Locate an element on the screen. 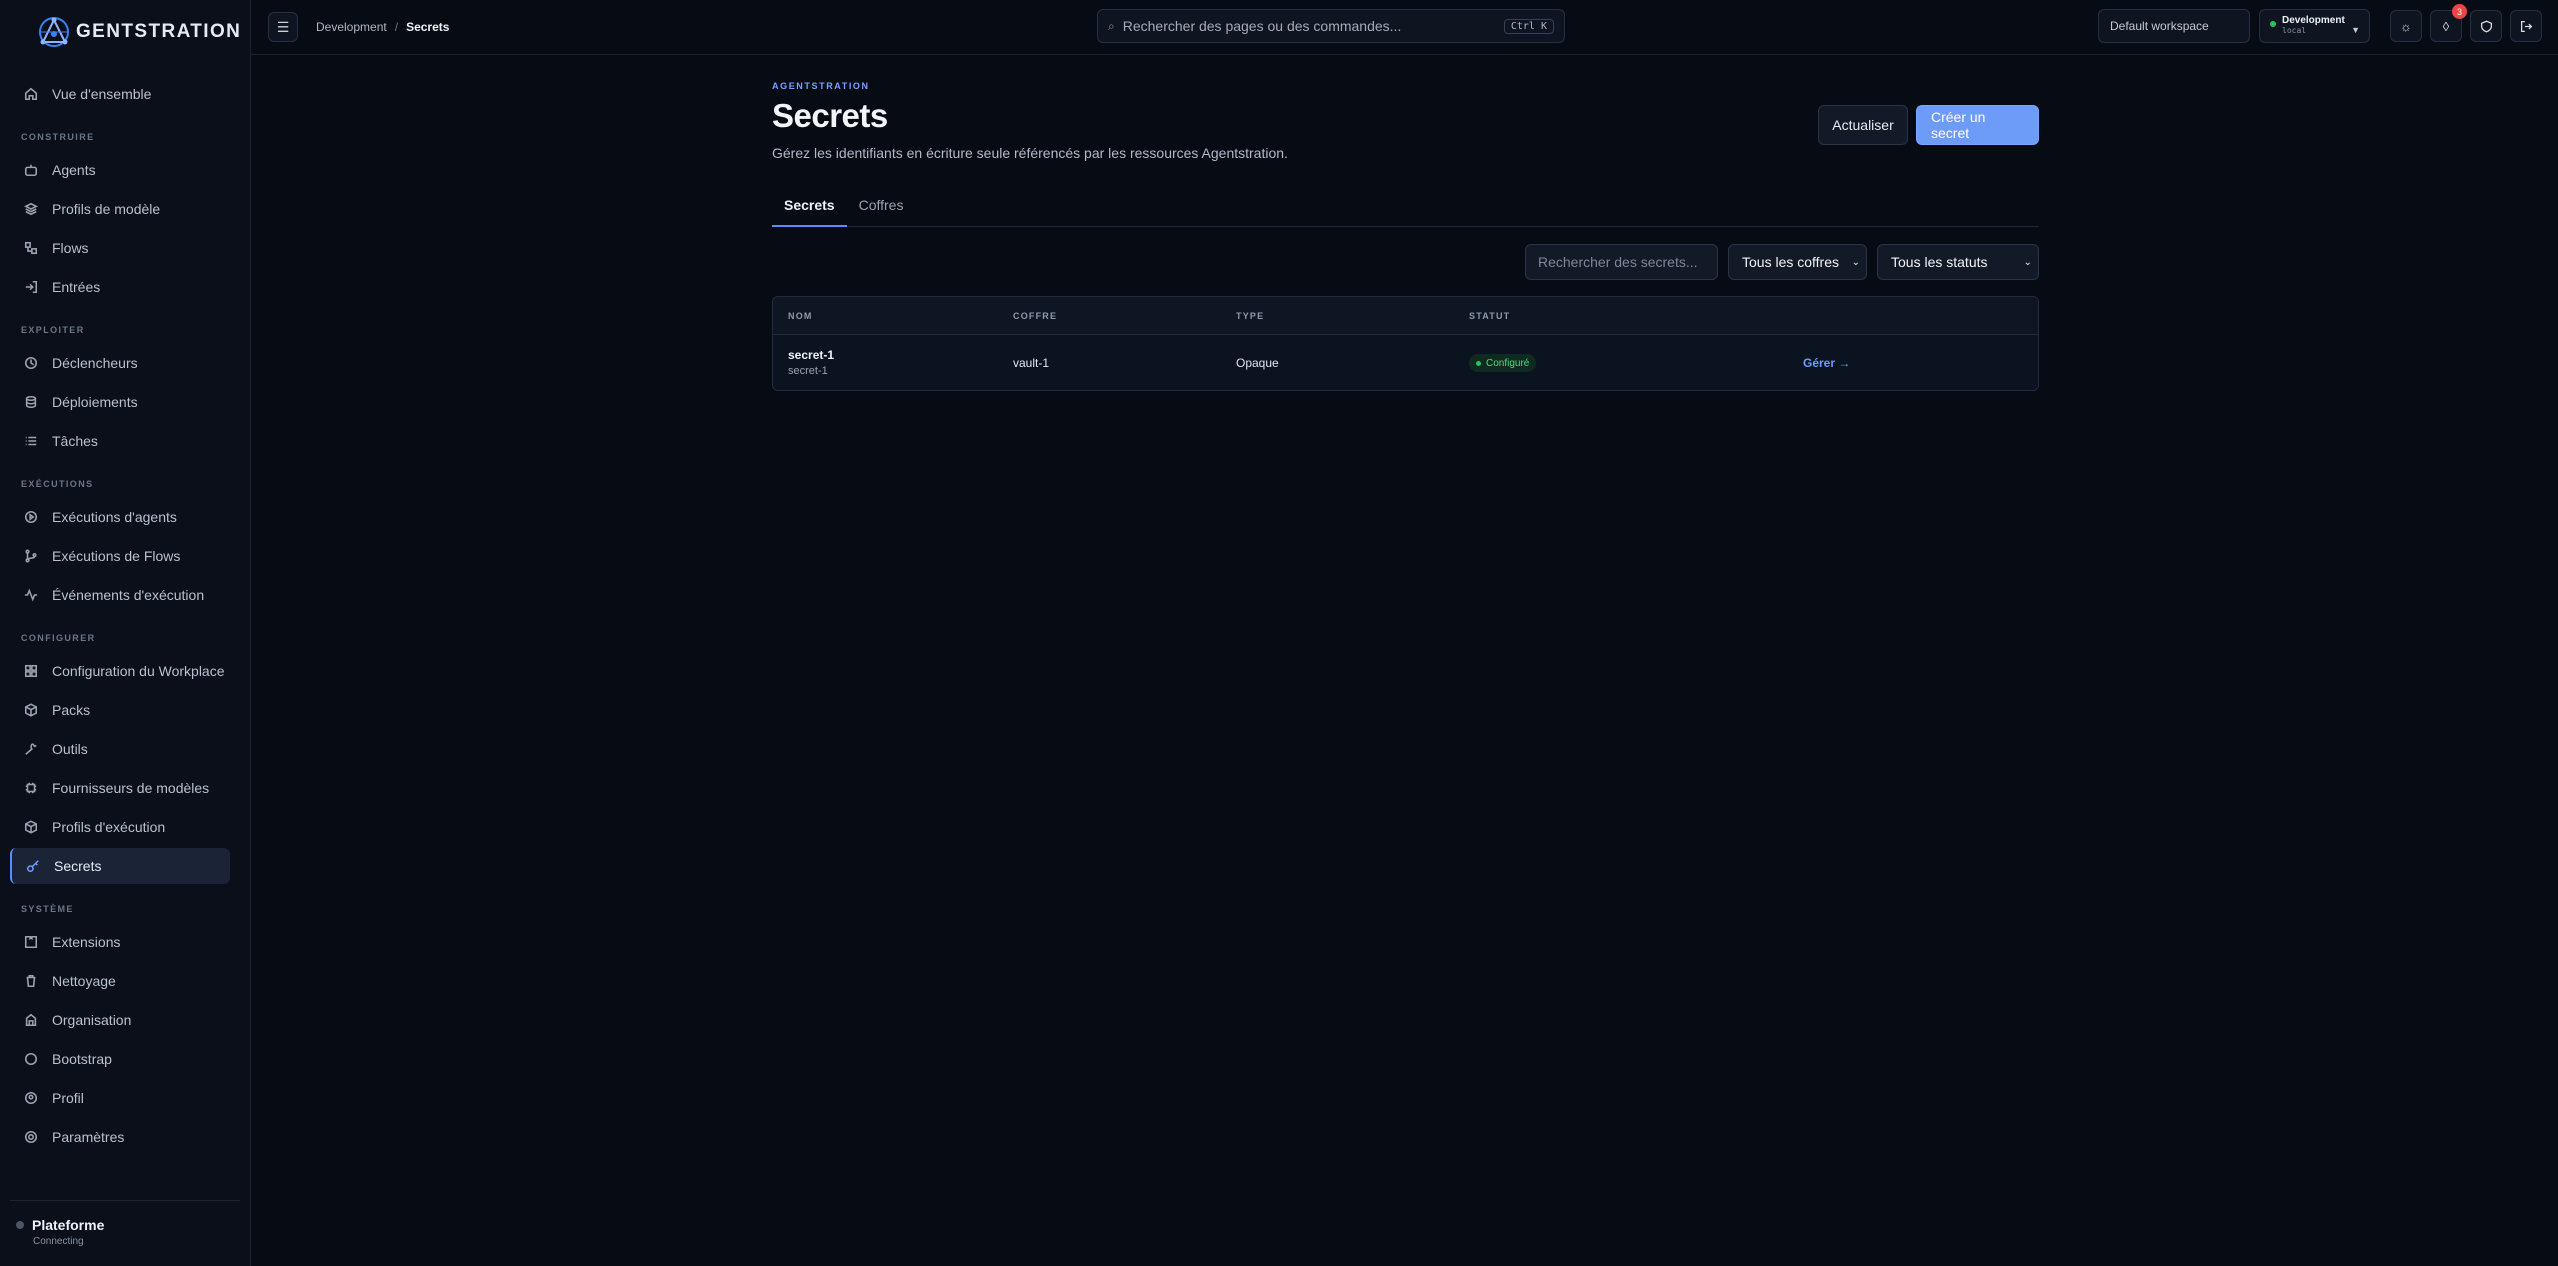  sidebar-item-model-profiles: Profils de modèle is located at coordinates (120, 209).